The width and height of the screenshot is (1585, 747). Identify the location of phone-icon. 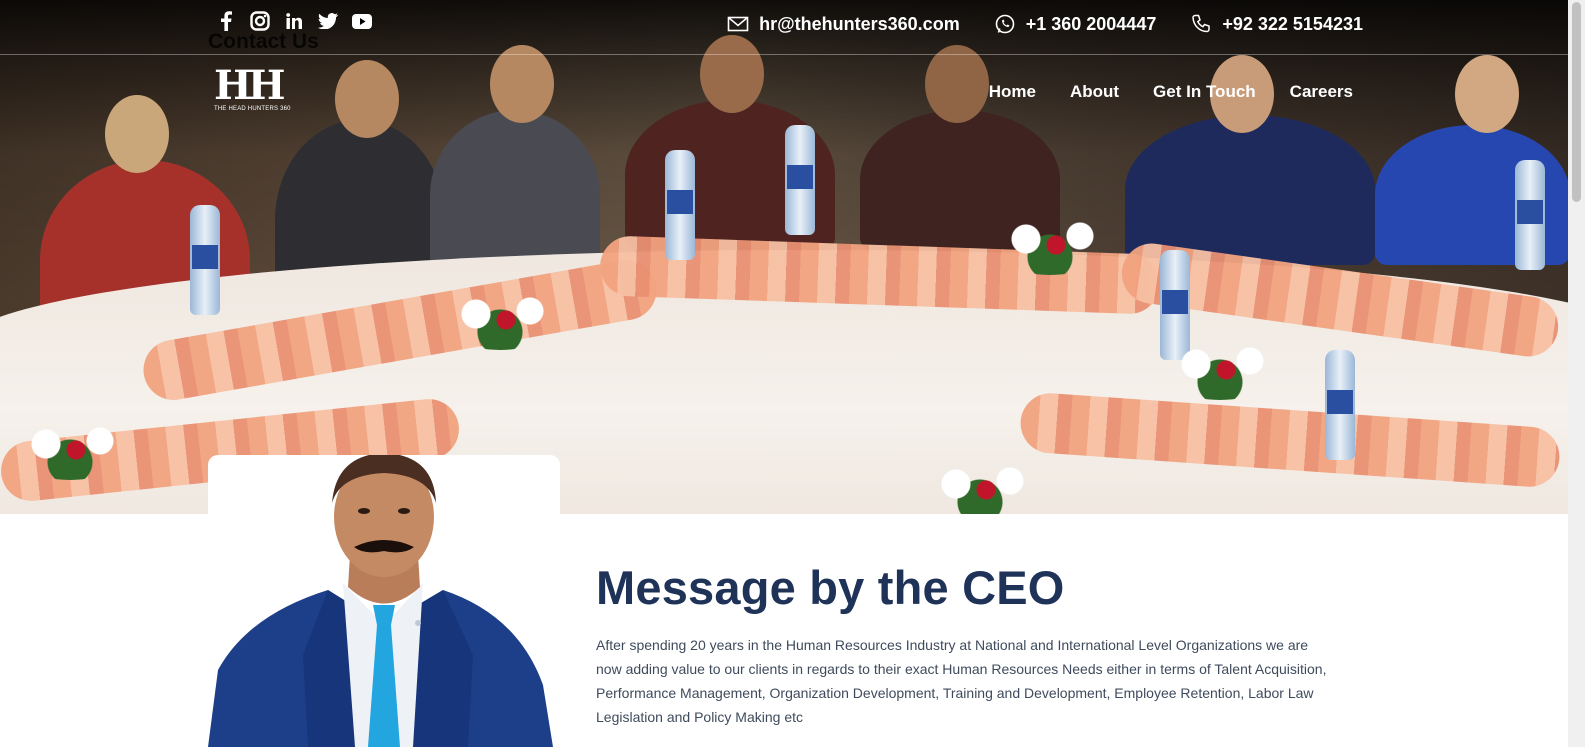
(1201, 23).